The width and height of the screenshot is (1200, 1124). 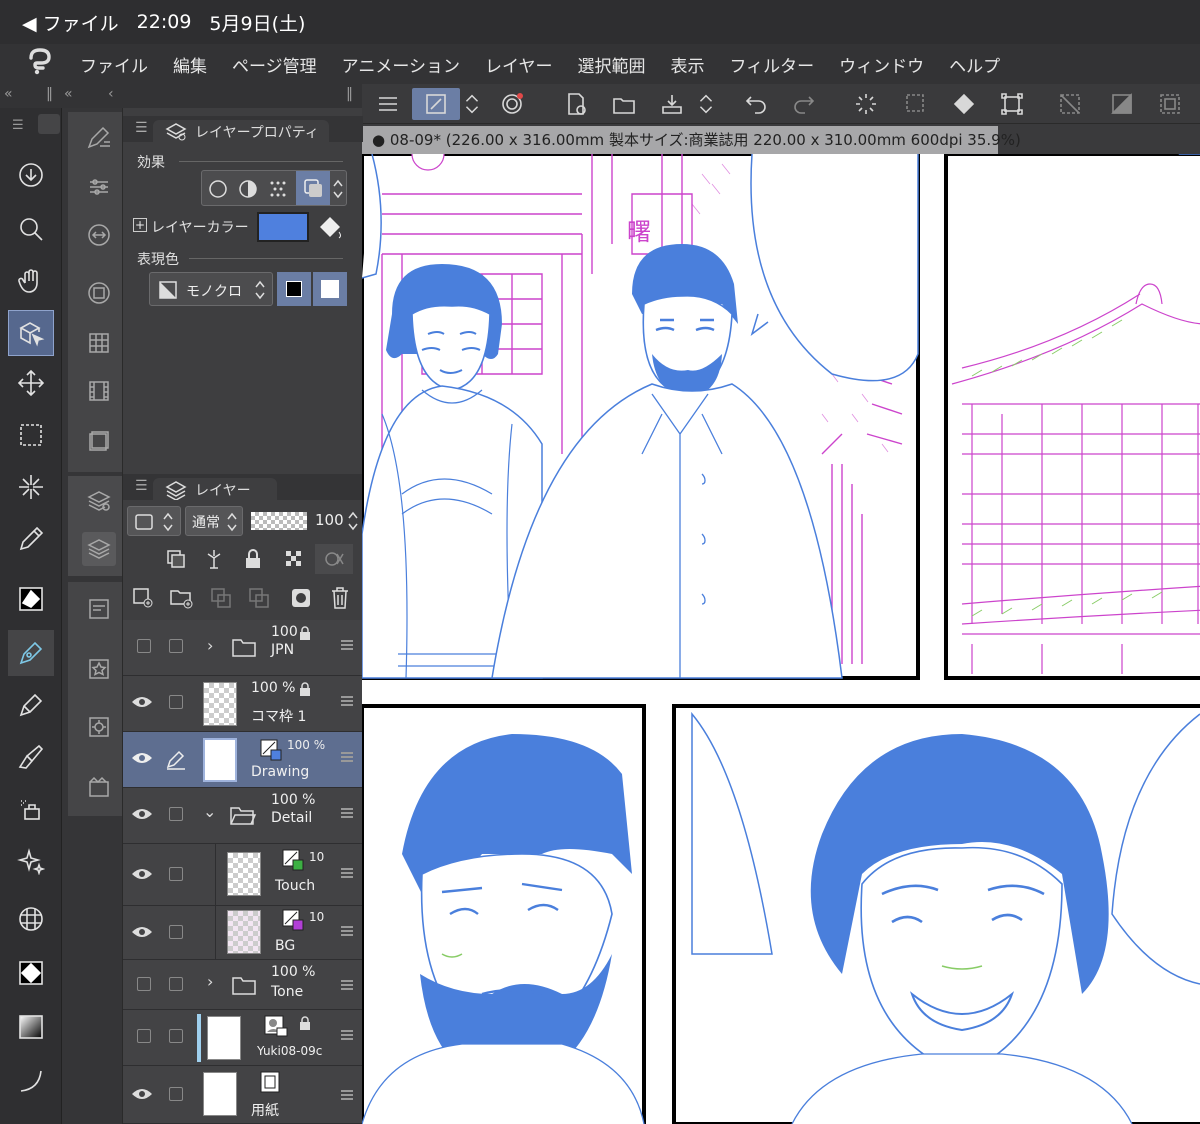 I want to click on open-folder-icon, so click(x=624, y=104).